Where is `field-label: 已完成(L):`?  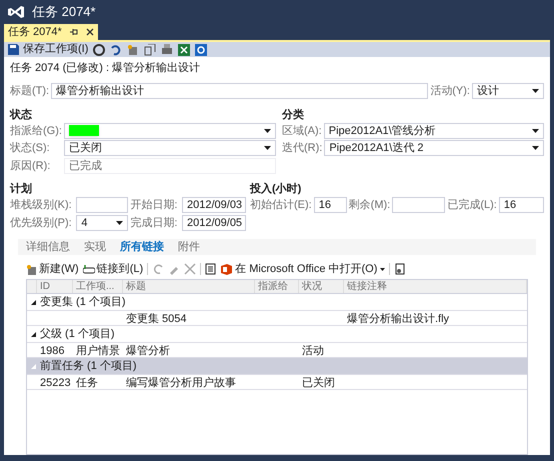 field-label: 已完成(L): is located at coordinates (472, 205).